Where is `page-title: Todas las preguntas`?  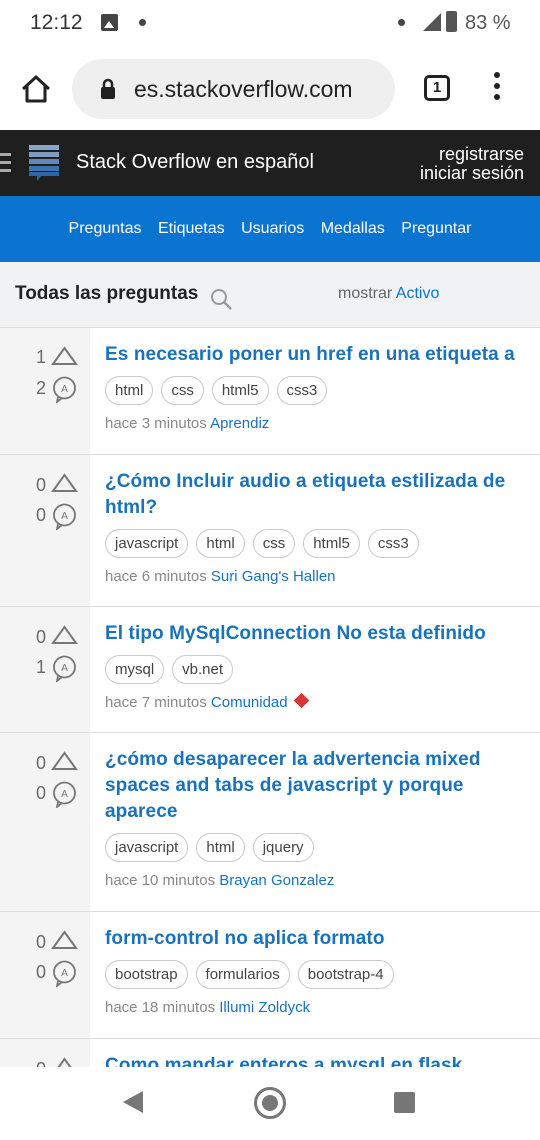 page-title: Todas las preguntas is located at coordinates (107, 293).